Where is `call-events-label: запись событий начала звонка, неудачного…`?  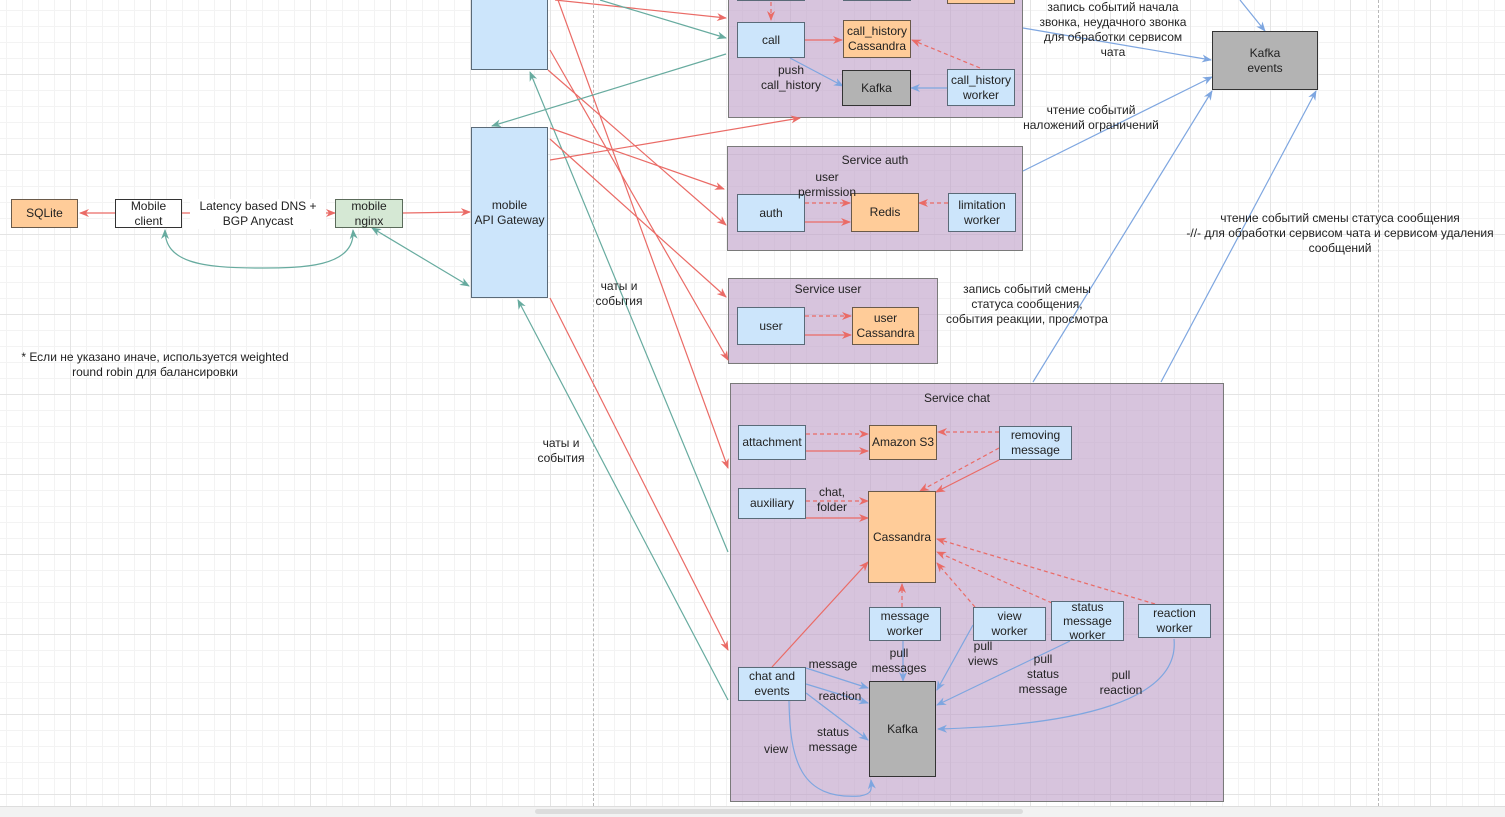
call-events-label: запись событий начала звонка, неудачного… is located at coordinates (1113, 29).